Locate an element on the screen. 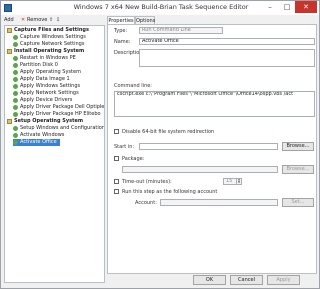 The image size is (320, 289). tree-step: Apply Driver Package Dell Optiple is located at coordinates (54, 107).